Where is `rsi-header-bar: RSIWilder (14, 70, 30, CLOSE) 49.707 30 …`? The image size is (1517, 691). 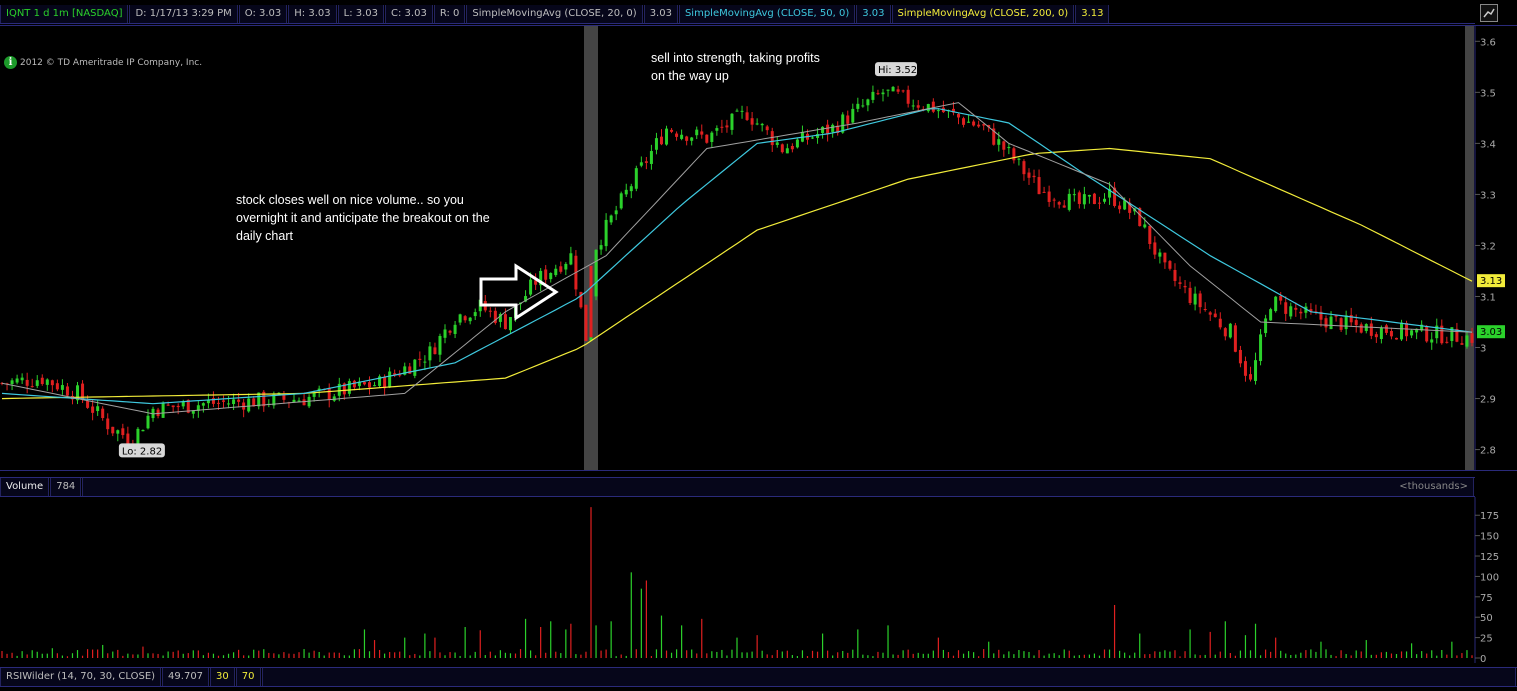
rsi-header-bar: RSIWilder (14, 70, 30, CLOSE) 49.707 30 … is located at coordinates (758, 677).